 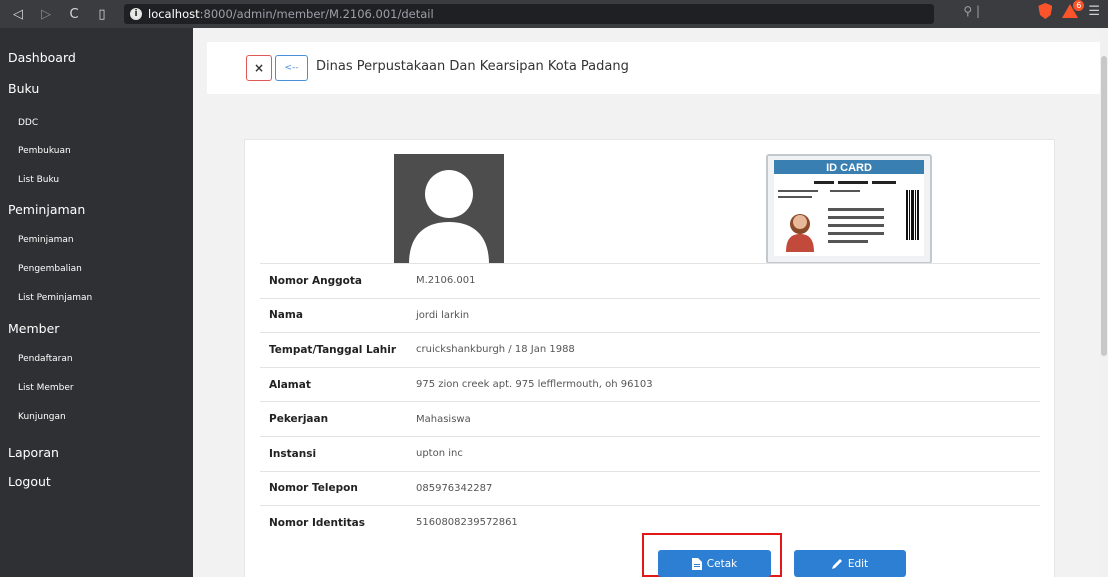 I want to click on sidebar-item-pembukuan: Pembukuan, so click(x=44, y=151).